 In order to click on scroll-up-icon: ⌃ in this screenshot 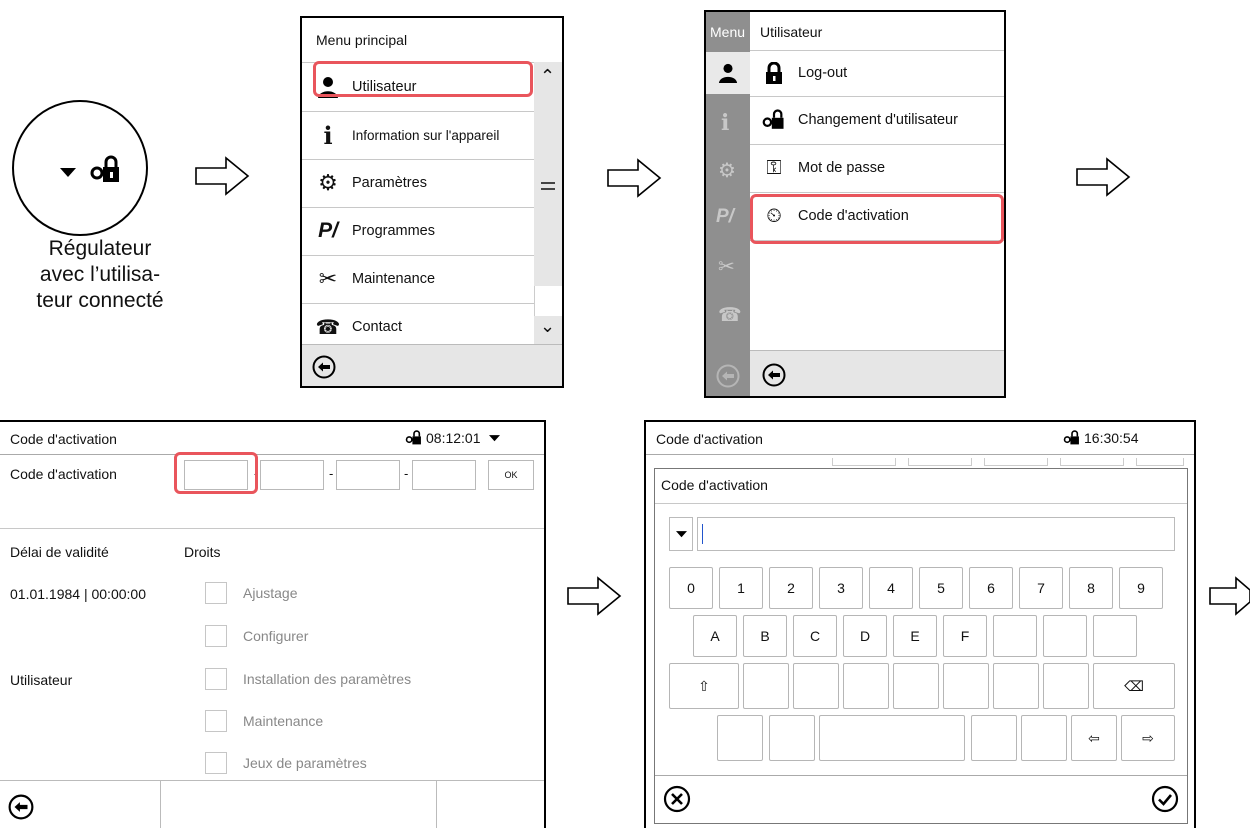, I will do `click(547, 76)`.